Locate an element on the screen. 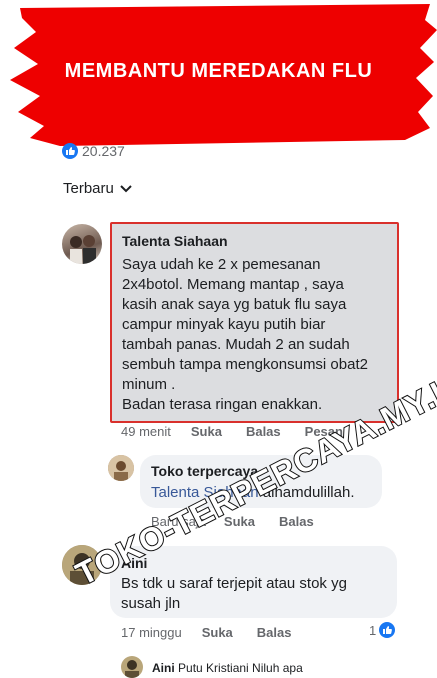 The image size is (437, 678). reaction-count: 20.237 is located at coordinates (103, 151).